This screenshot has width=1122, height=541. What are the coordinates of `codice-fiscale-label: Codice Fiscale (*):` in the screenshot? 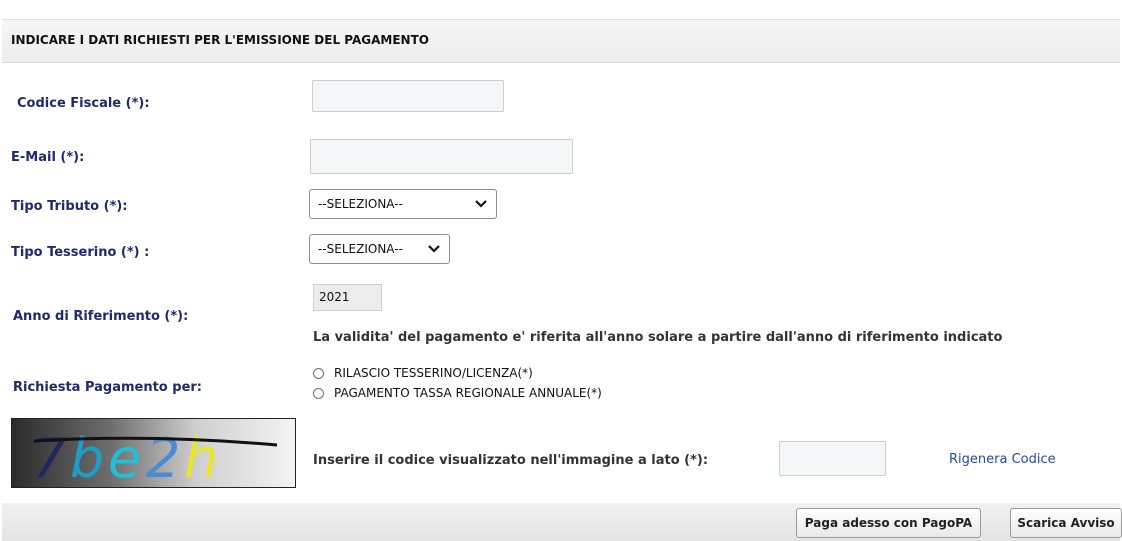 It's located at (83, 103).